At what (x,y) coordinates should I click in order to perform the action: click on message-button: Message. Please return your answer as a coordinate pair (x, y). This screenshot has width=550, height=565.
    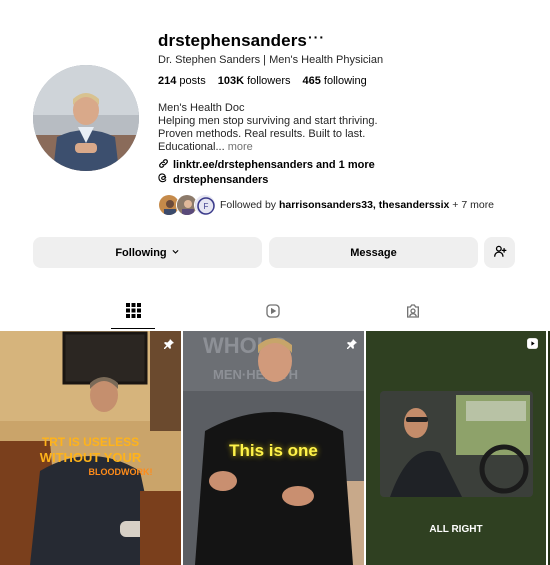
    Looking at the image, I should click on (373, 252).